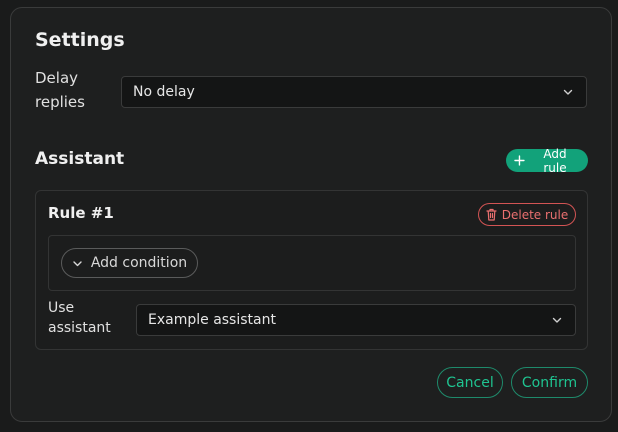 The width and height of the screenshot is (618, 432). What do you see at coordinates (139, 263) in the screenshot?
I see `add-condition-label: Add condition` at bounding box center [139, 263].